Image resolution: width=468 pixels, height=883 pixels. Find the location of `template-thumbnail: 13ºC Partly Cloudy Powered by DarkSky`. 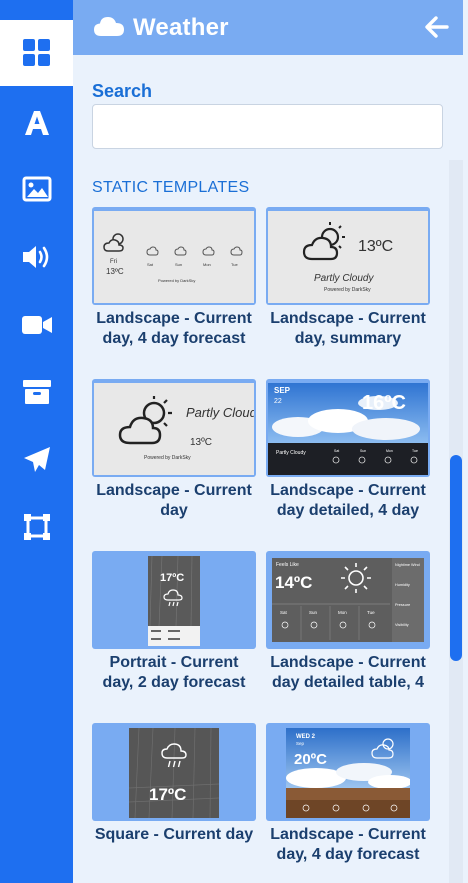

template-thumbnail: 13ºC Partly Cloudy Powered by DarkSky is located at coordinates (348, 256).